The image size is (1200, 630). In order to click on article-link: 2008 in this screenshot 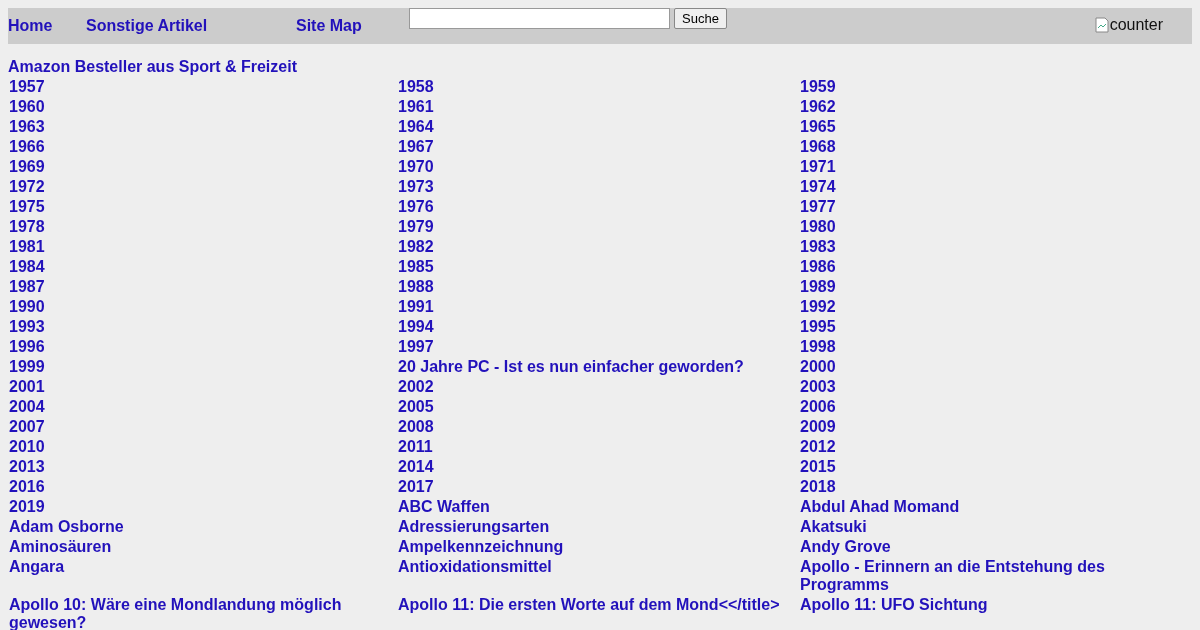, I will do `click(598, 427)`.